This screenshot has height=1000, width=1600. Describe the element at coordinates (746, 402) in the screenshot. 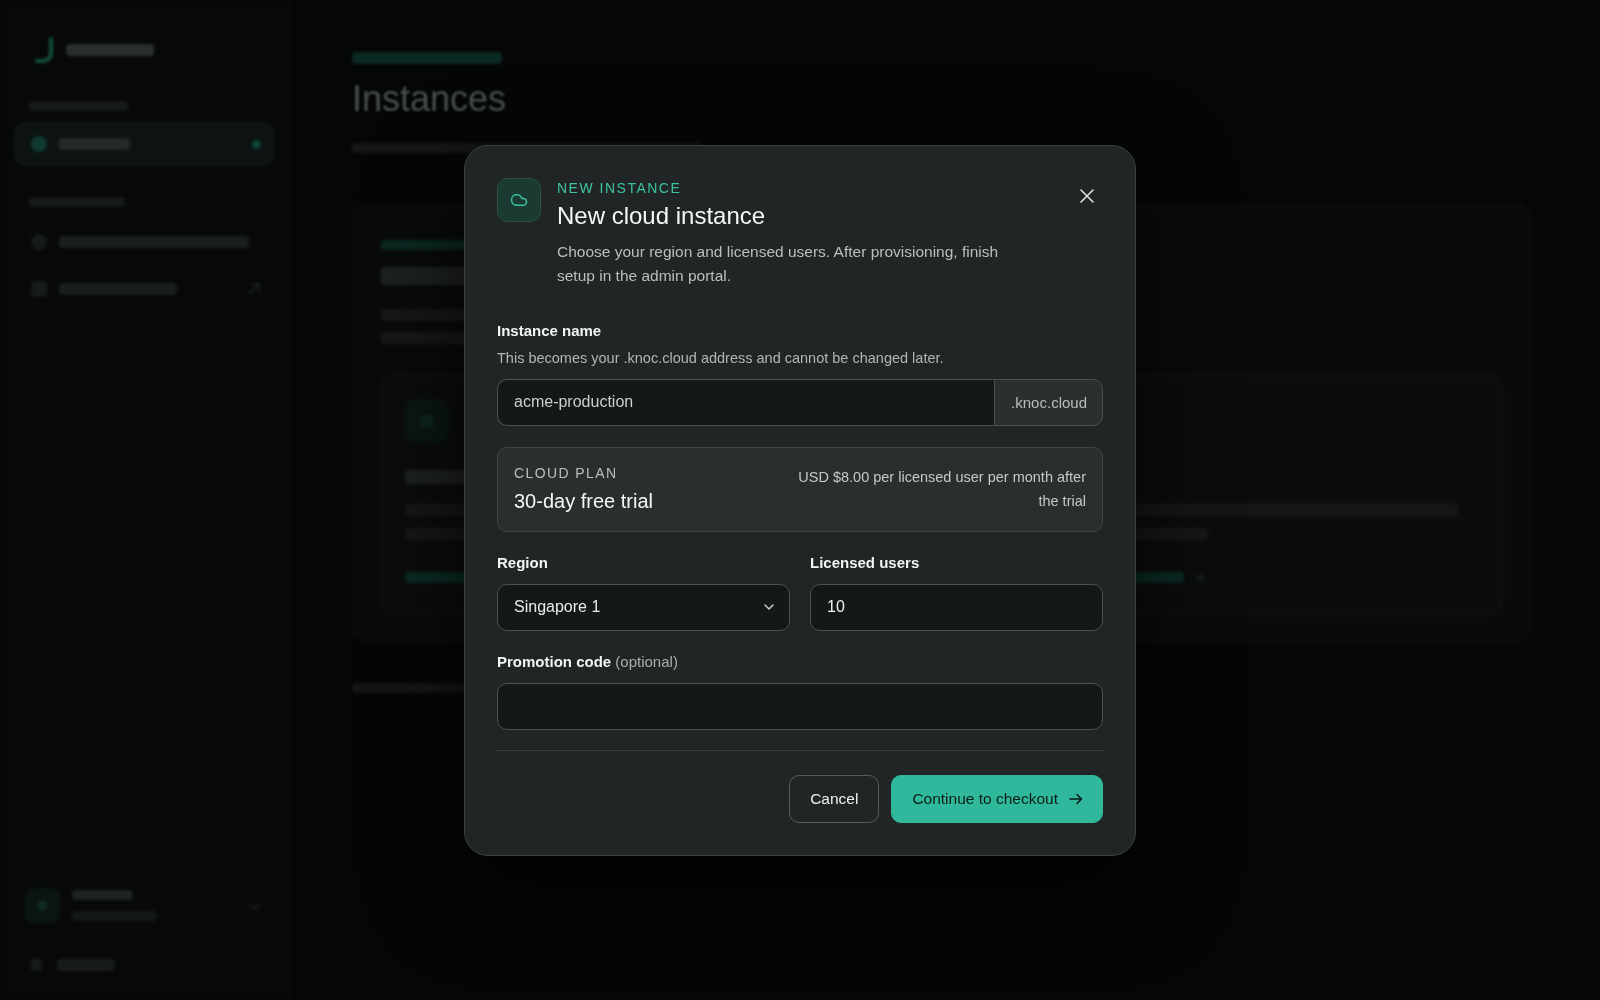

I see `instance-name-field: acme-production` at that location.